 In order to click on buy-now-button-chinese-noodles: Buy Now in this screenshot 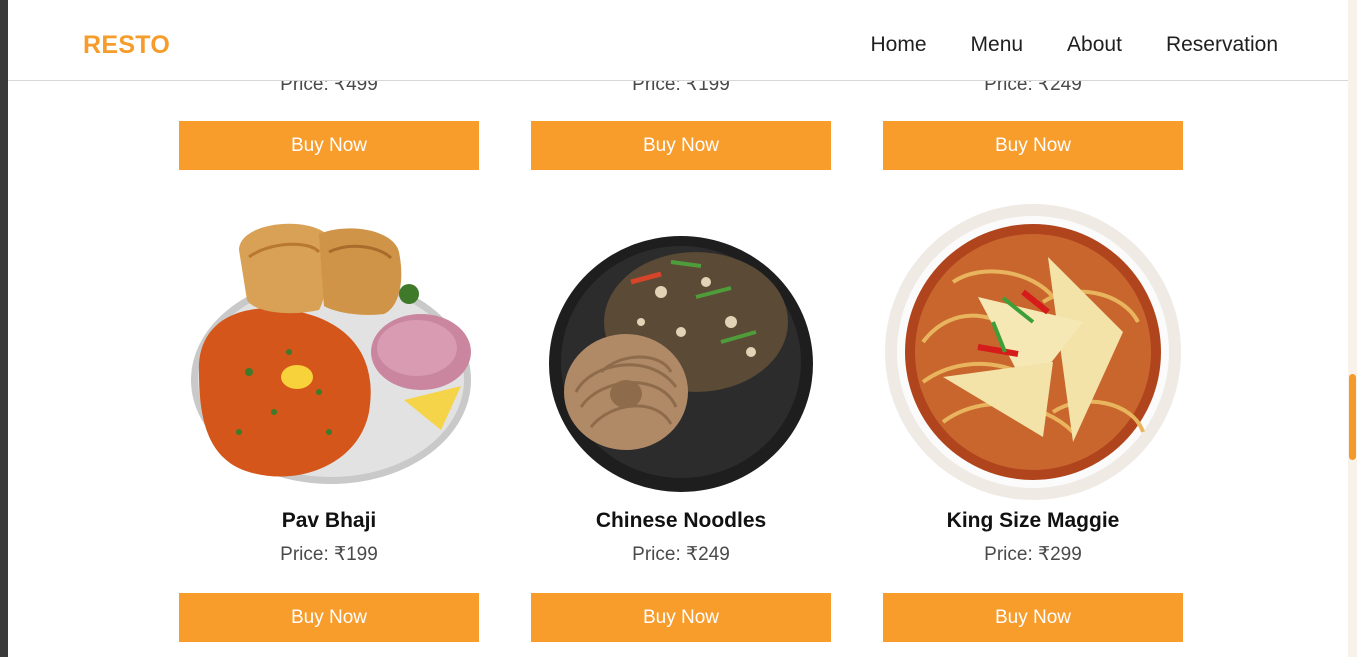, I will do `click(681, 617)`.